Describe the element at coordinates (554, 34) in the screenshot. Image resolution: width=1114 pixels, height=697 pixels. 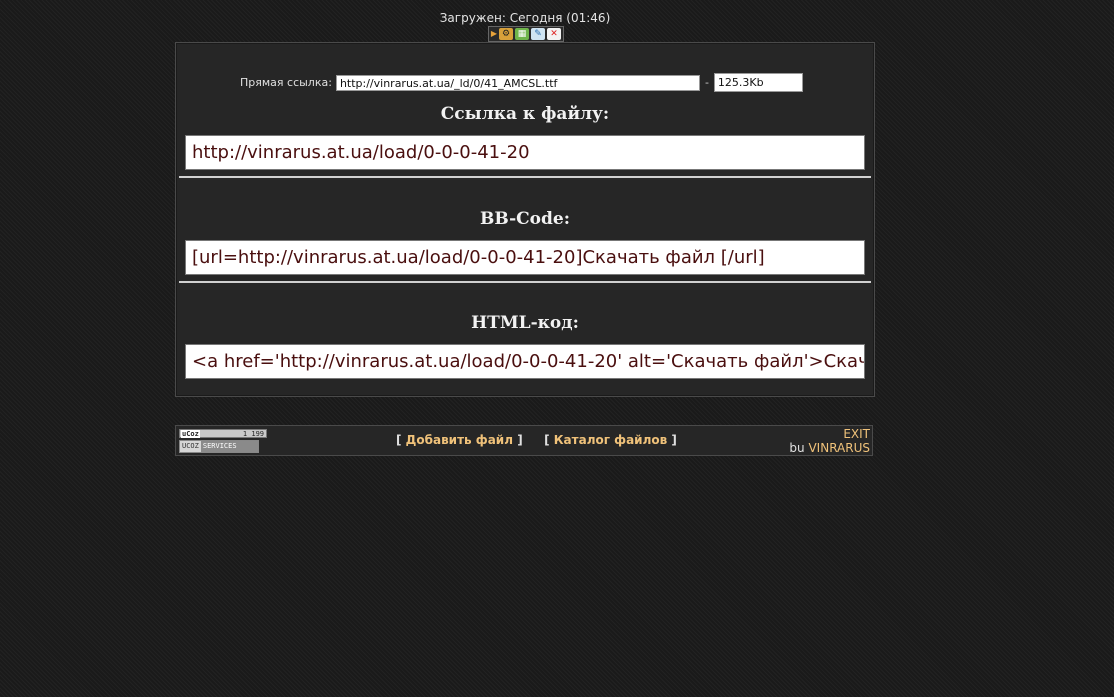
I see `delete-icon: ✕` at that location.